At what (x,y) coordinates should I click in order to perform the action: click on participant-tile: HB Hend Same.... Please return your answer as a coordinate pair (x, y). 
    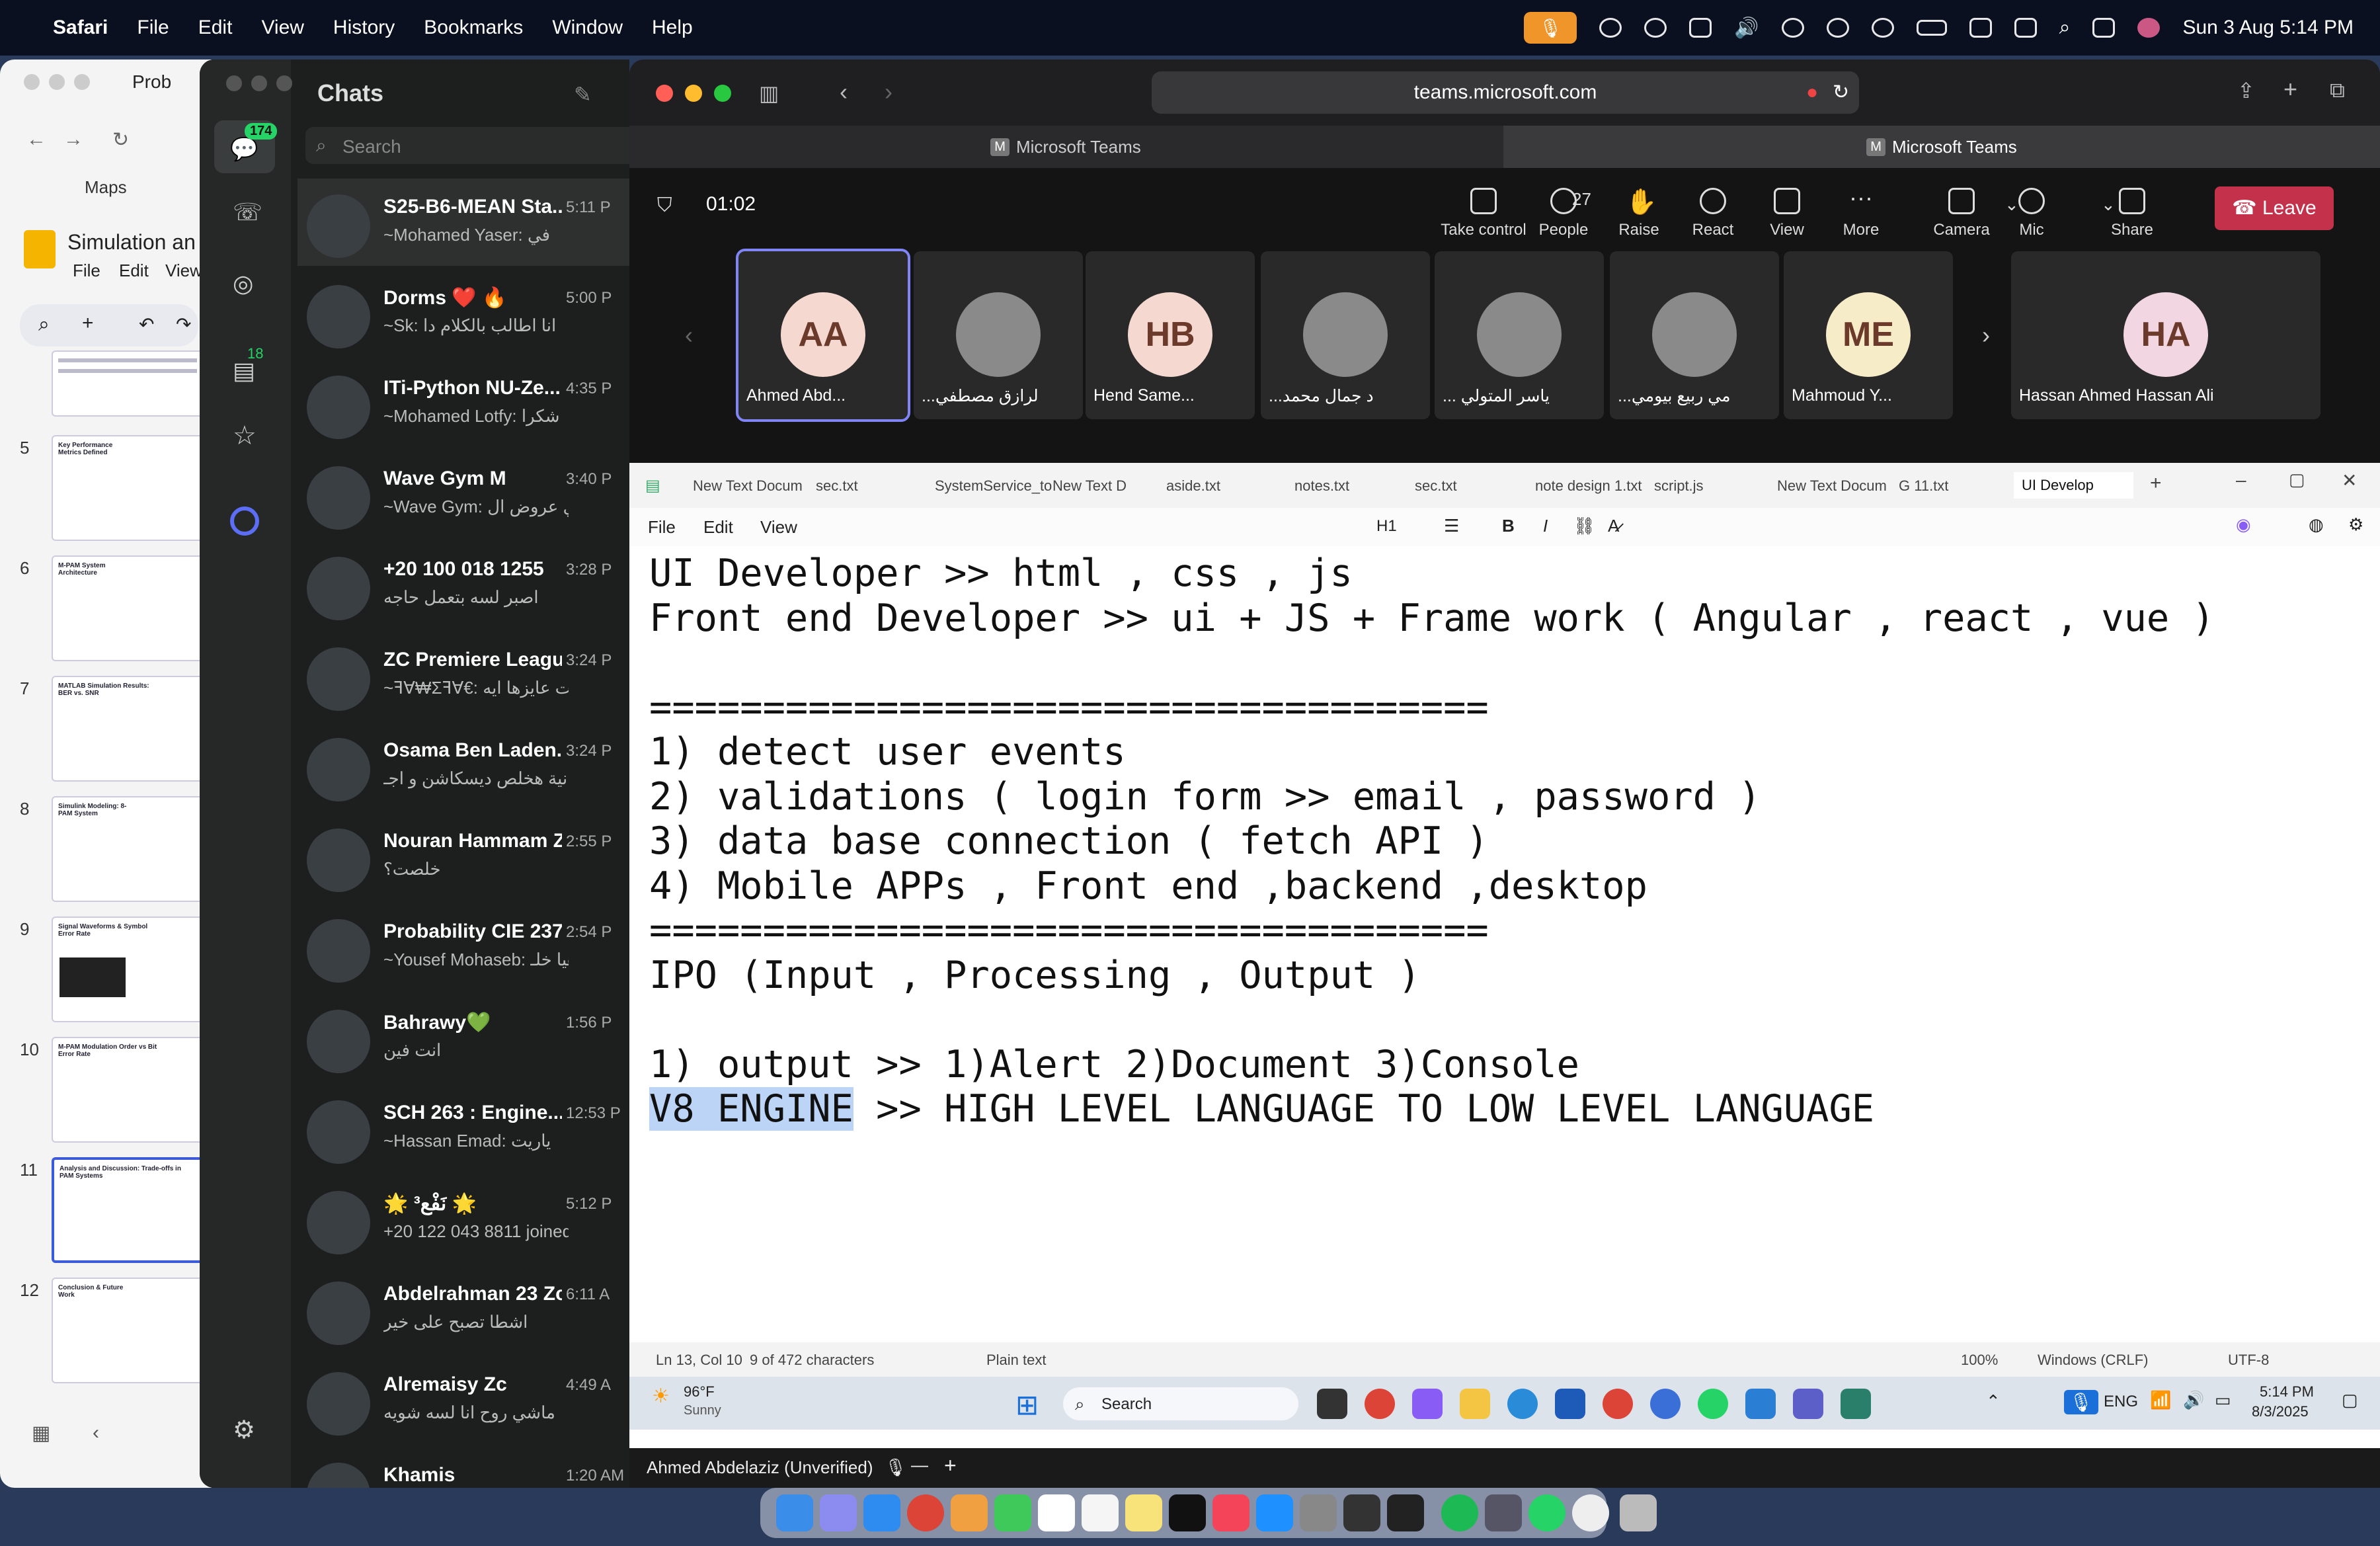
    Looking at the image, I should click on (1170, 335).